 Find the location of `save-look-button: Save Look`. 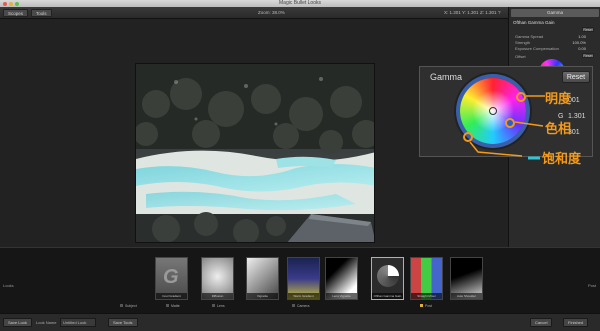

save-look-button: Save Look is located at coordinates (17, 322).